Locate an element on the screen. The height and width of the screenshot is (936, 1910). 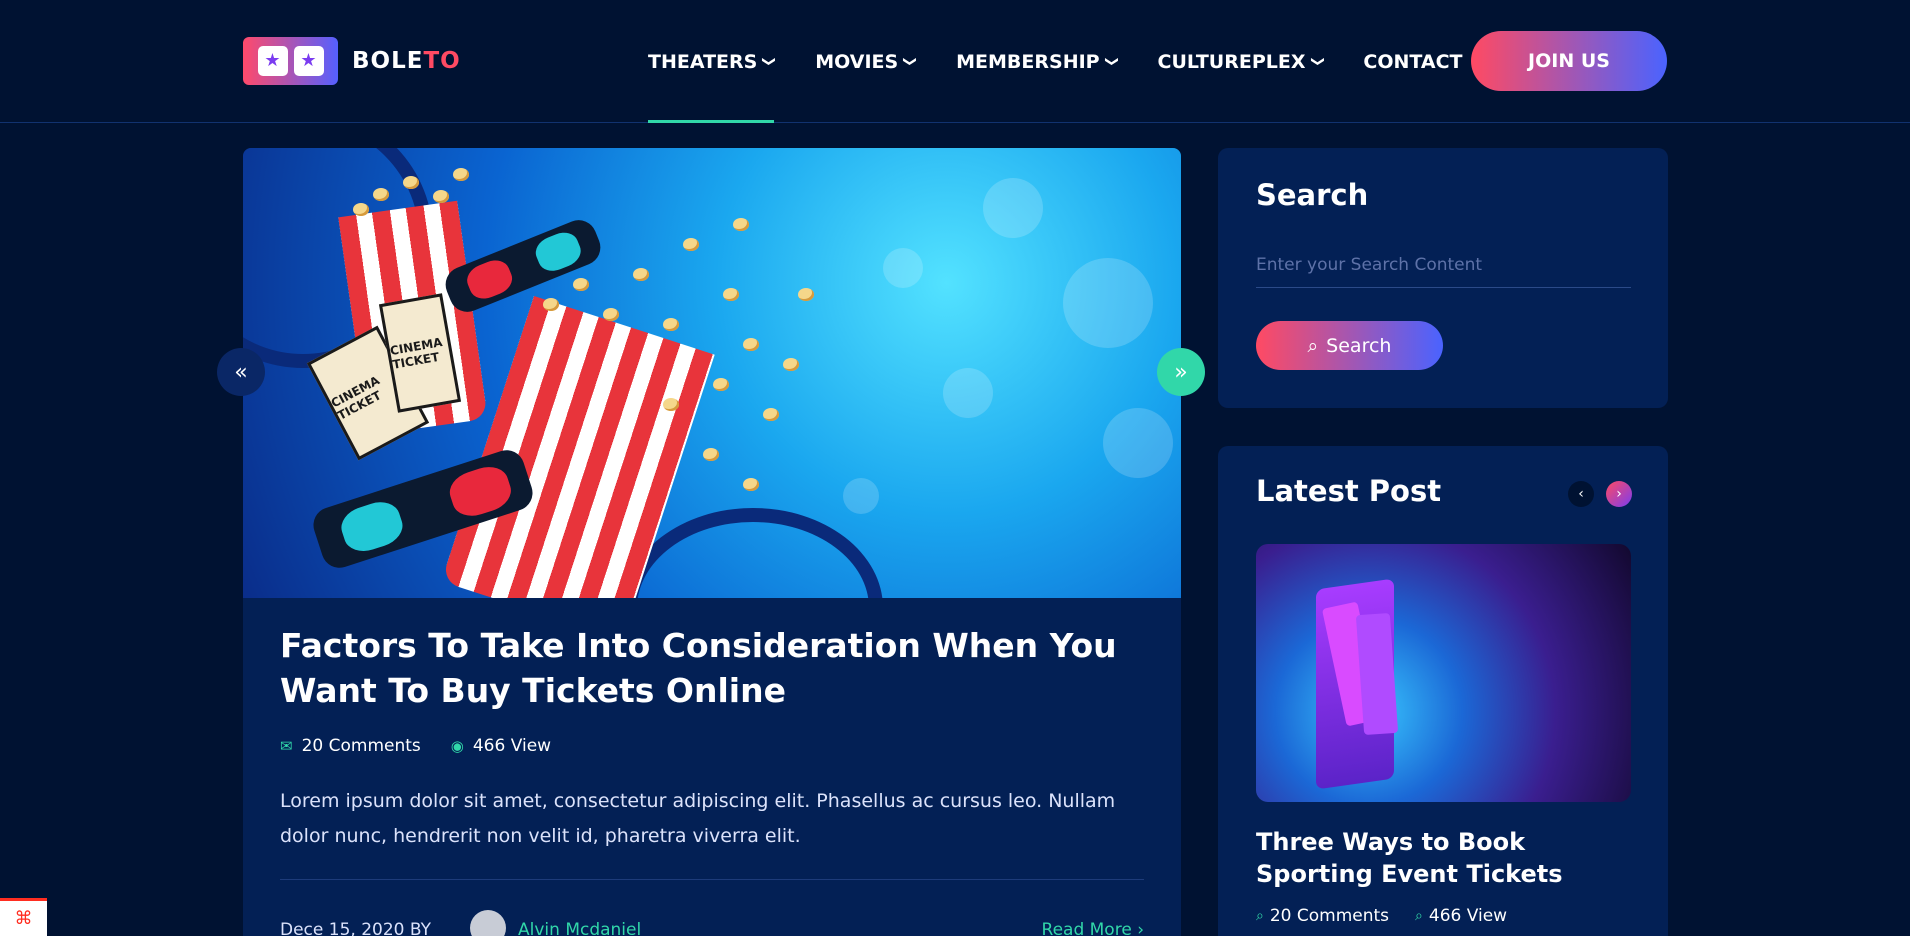
star-ticket-icon: ★ ★ is located at coordinates (290, 61).